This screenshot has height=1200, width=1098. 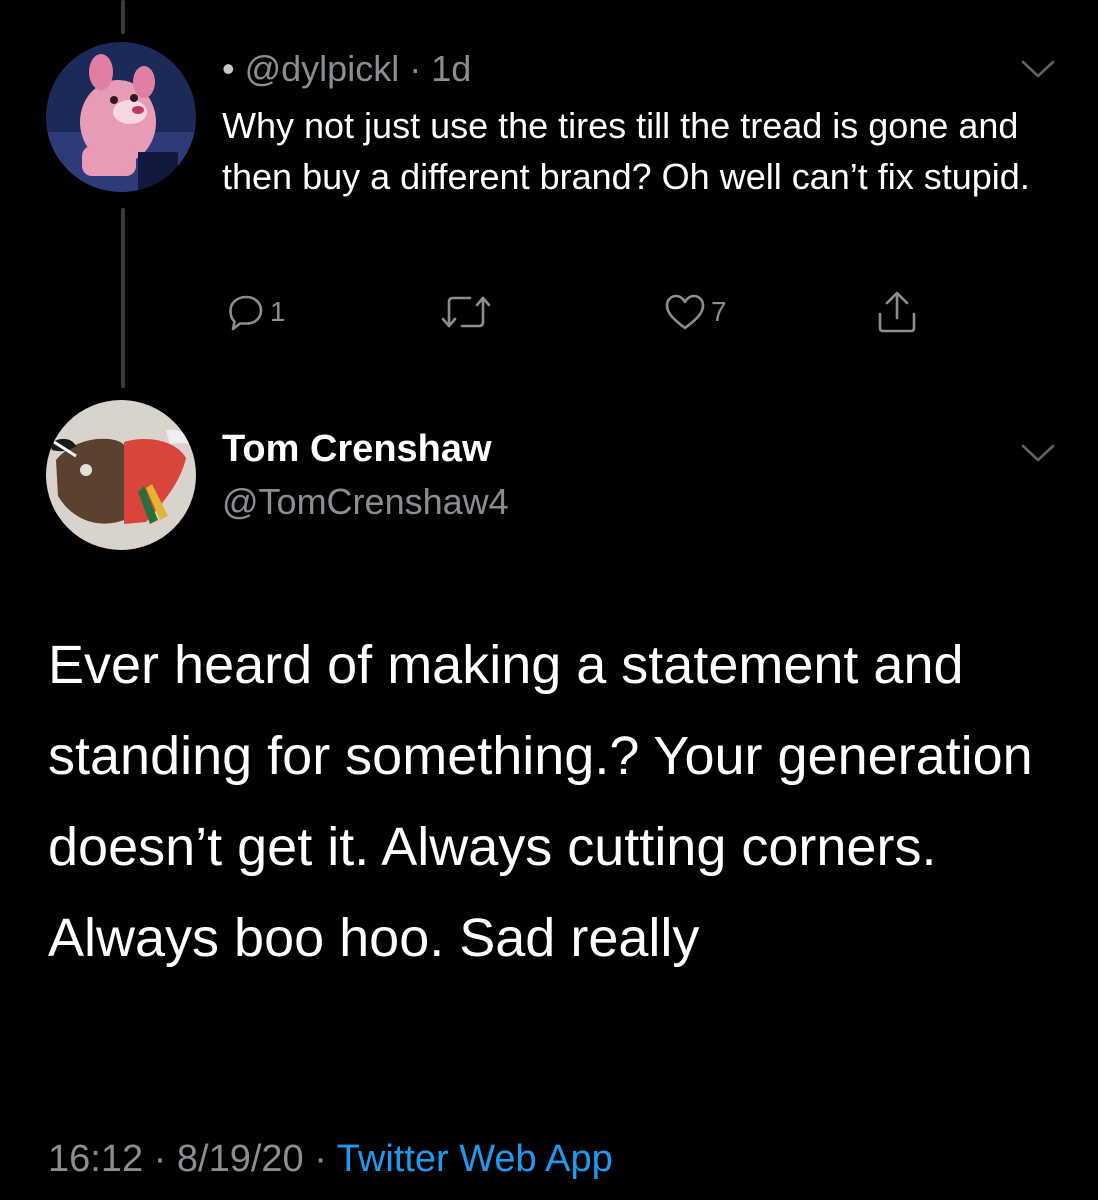 What do you see at coordinates (278, 311) in the screenshot?
I see `reply-count: 1` at bounding box center [278, 311].